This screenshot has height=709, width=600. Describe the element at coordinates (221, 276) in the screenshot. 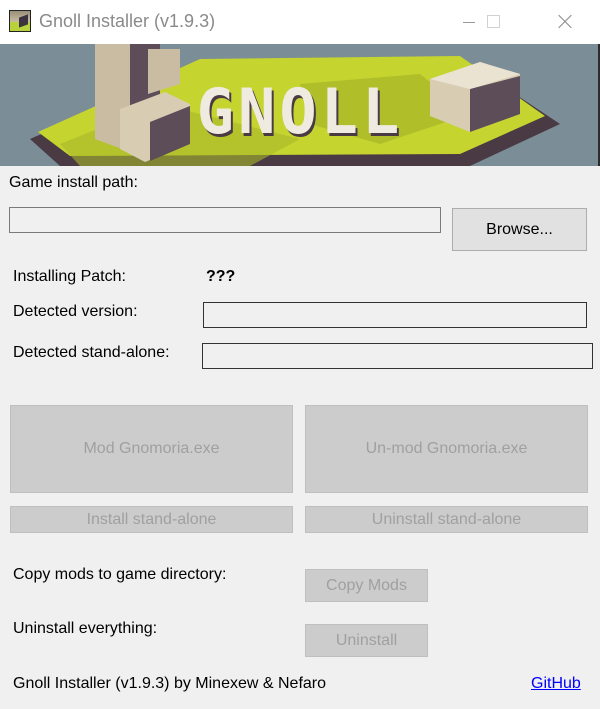

I see `installing-patch-value: ???` at that location.